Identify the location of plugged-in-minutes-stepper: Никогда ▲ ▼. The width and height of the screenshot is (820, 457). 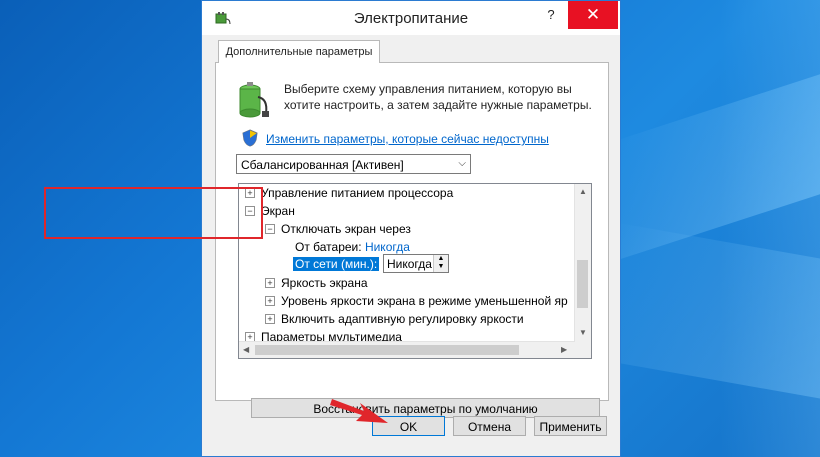
(416, 263).